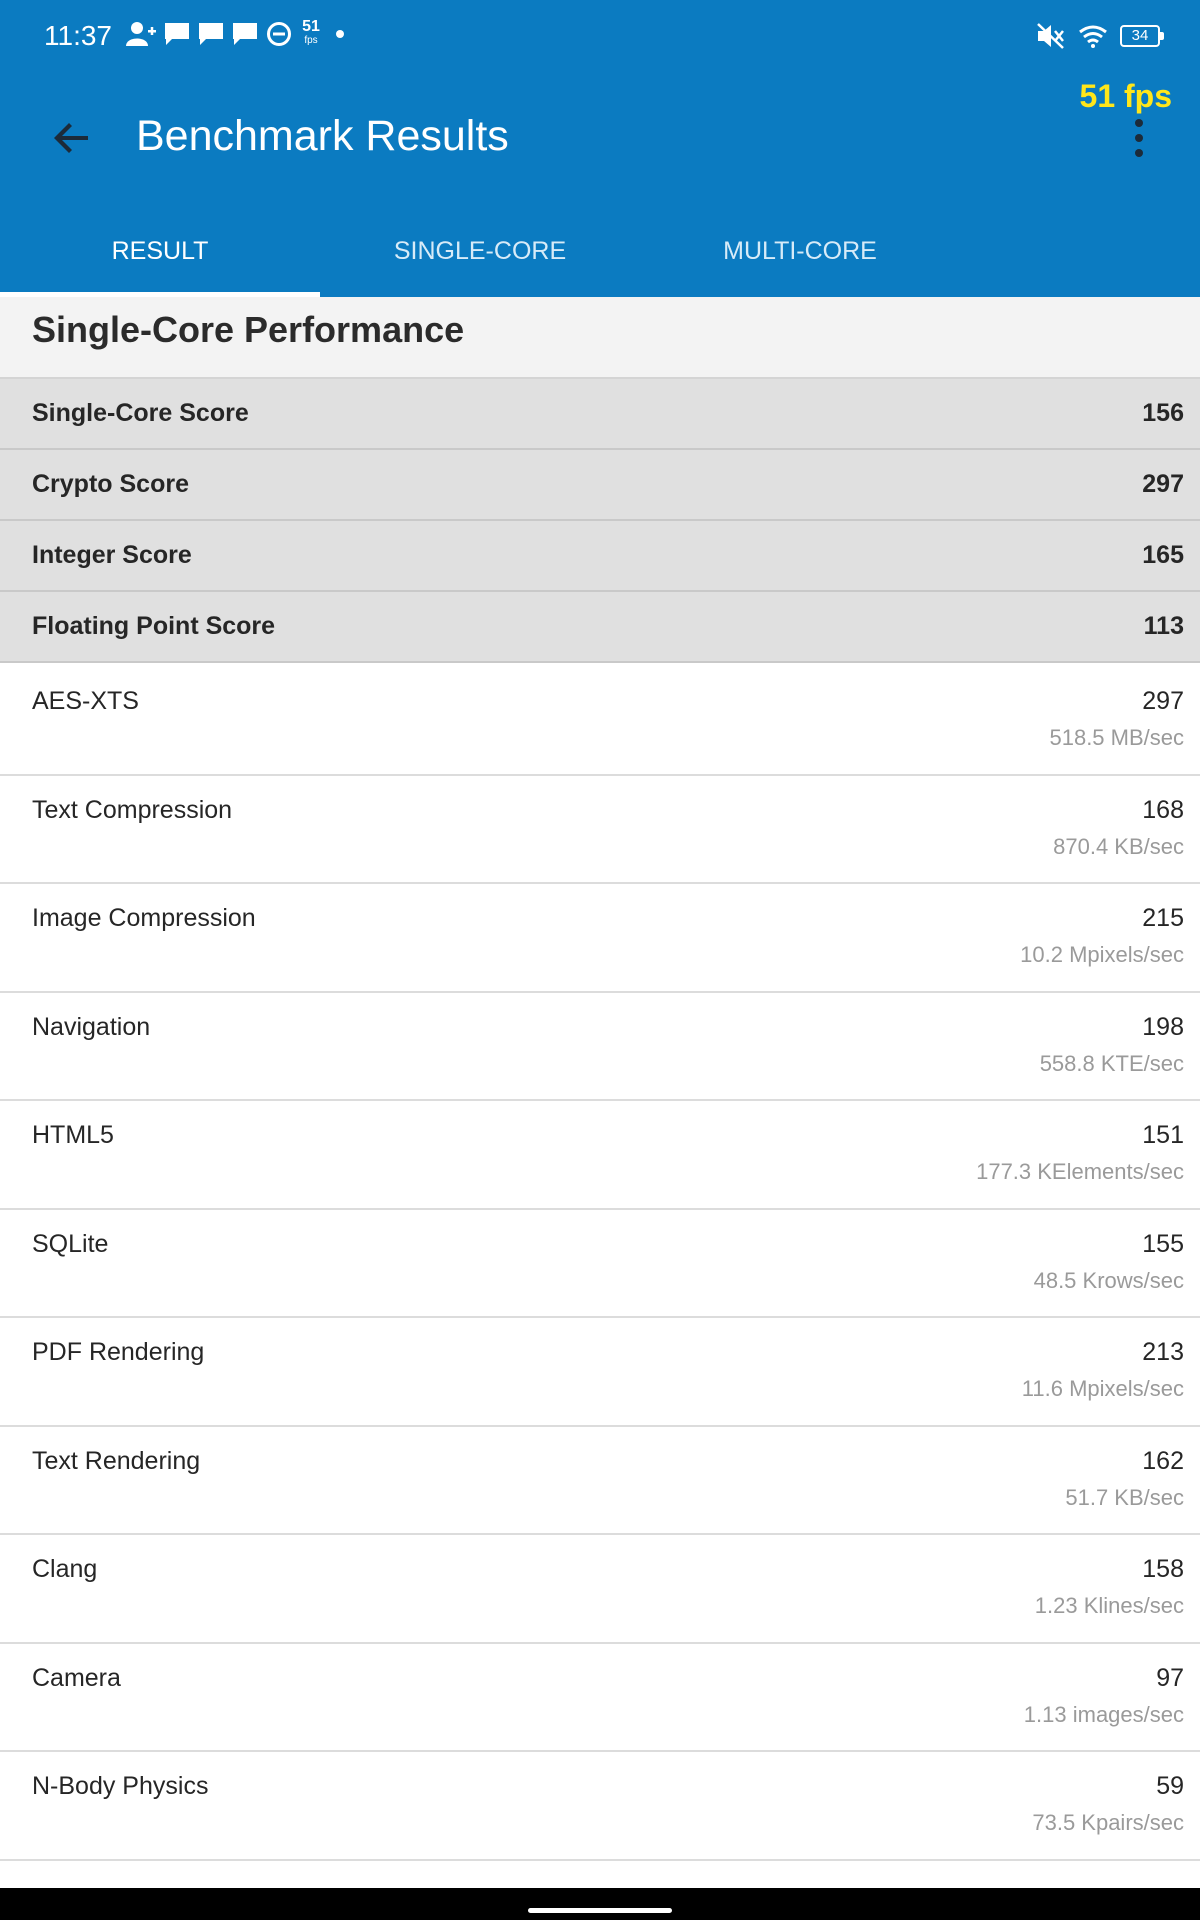 The image size is (1200, 1920). I want to click on workload-row: AES-XTS 297 518.5 MB/sec, so click(600, 721).